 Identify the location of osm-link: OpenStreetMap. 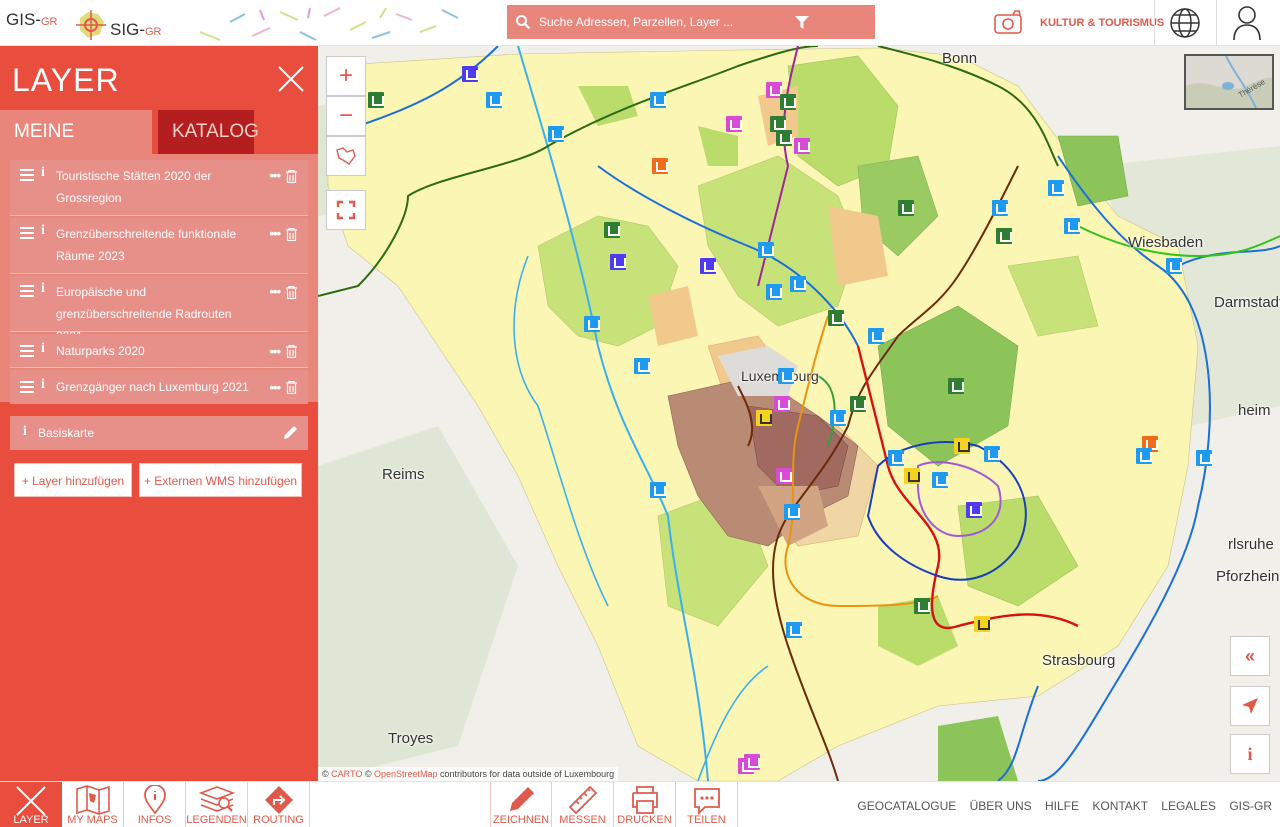
(406, 774).